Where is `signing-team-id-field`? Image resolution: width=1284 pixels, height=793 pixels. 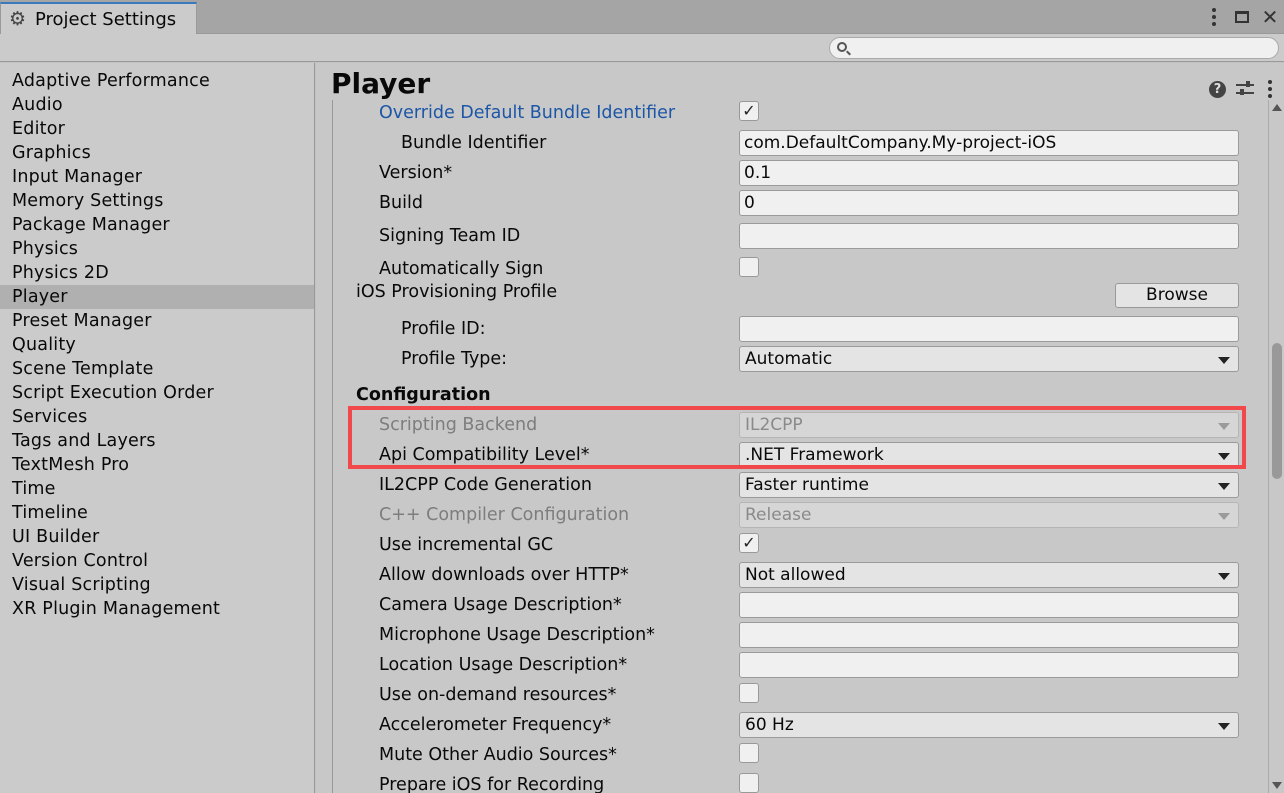
signing-team-id-field is located at coordinates (989, 236).